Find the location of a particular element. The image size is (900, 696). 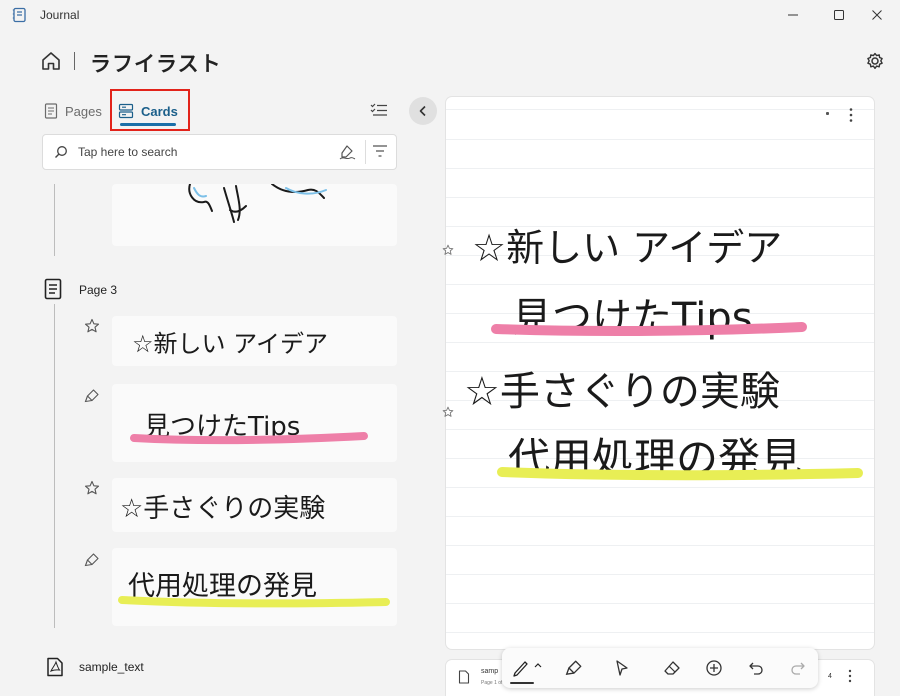

home-icon is located at coordinates (51, 61).